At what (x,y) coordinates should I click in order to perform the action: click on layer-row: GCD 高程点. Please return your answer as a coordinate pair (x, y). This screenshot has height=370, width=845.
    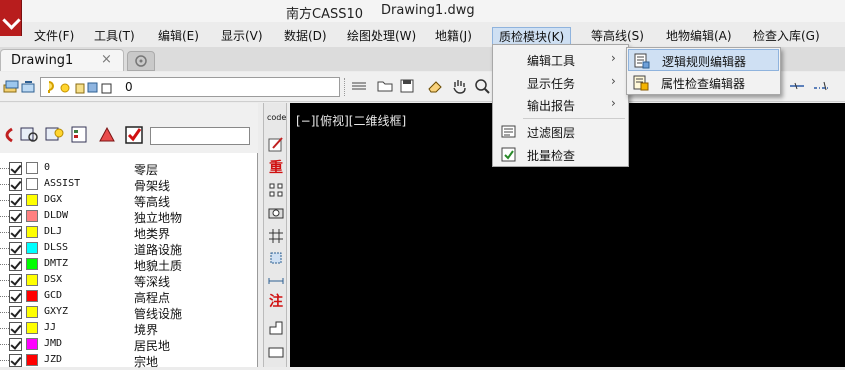
    Looking at the image, I should click on (129, 297).